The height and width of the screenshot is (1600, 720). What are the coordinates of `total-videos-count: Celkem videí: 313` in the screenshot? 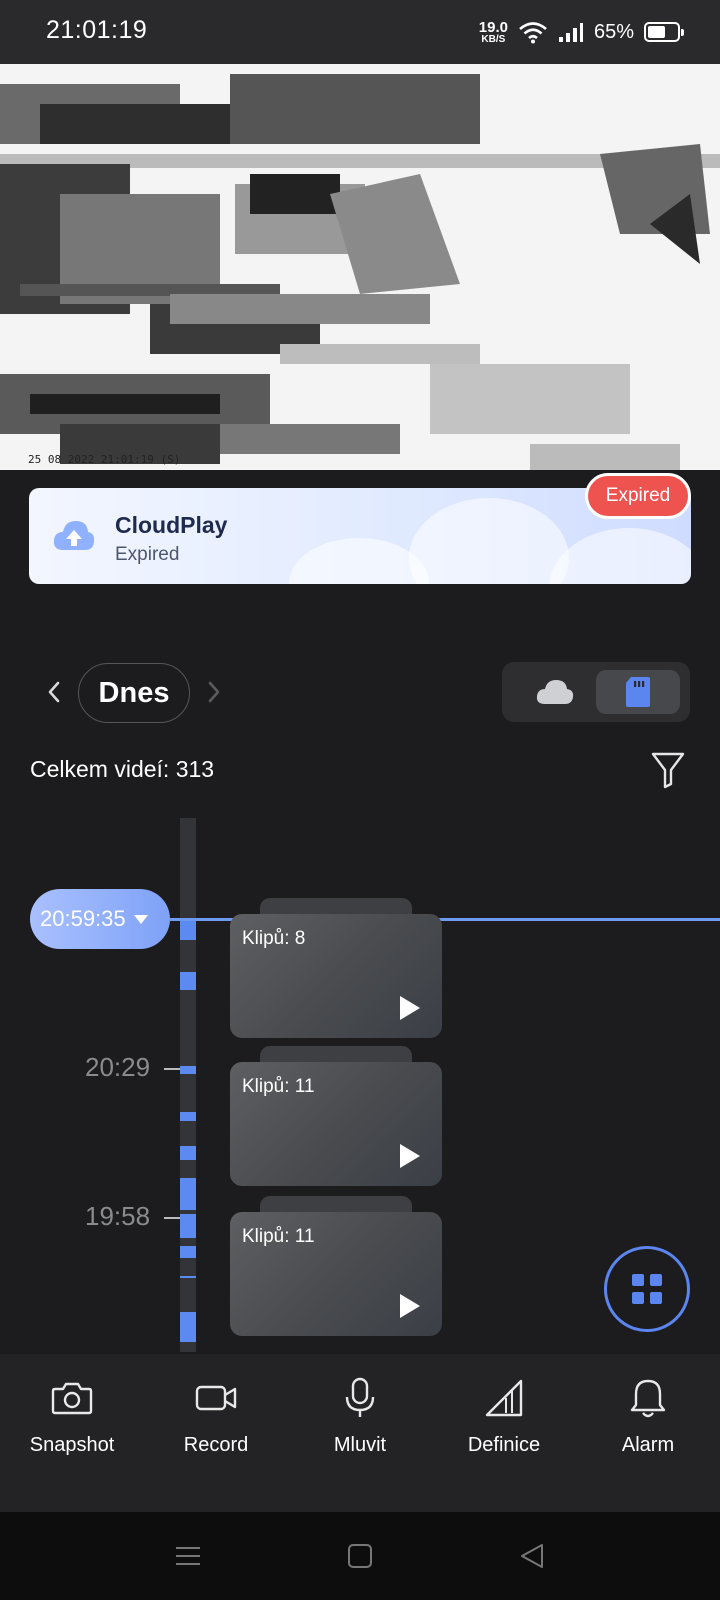 It's located at (122, 769).